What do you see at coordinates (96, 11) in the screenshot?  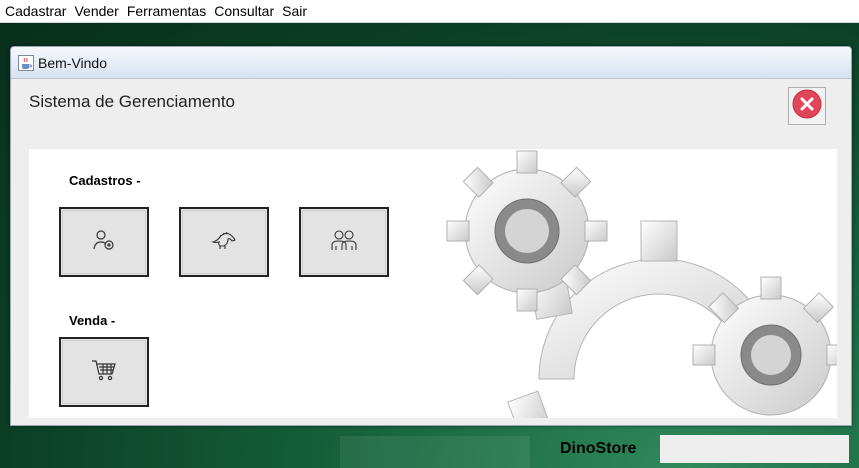 I see `menu-vender: Vender` at bounding box center [96, 11].